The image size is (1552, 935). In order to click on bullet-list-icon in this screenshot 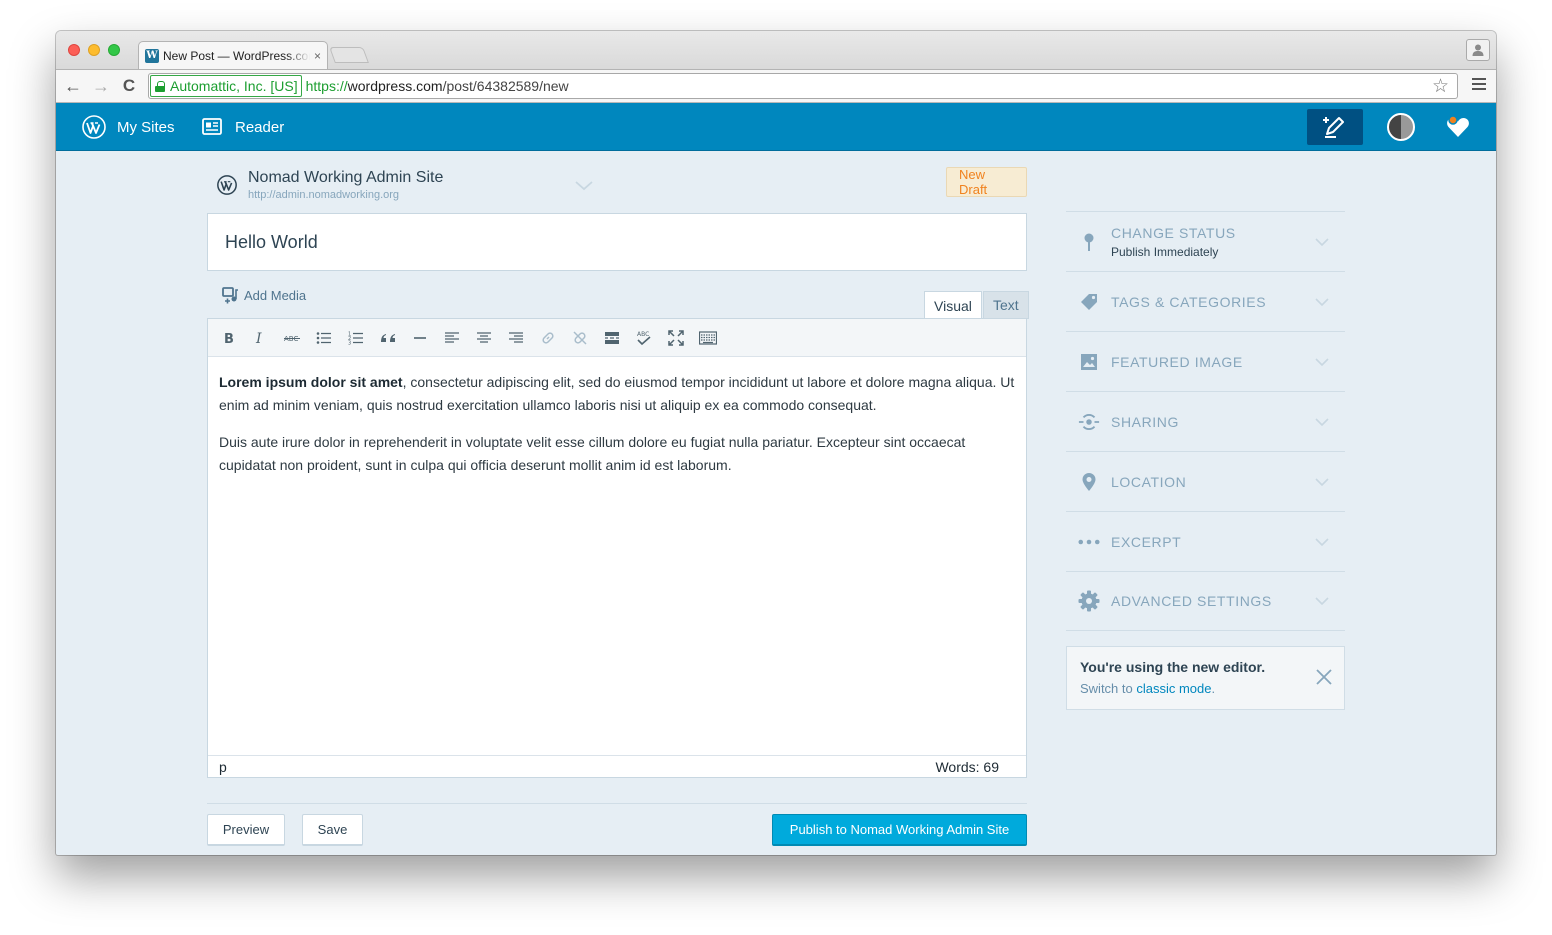, I will do `click(323, 337)`.